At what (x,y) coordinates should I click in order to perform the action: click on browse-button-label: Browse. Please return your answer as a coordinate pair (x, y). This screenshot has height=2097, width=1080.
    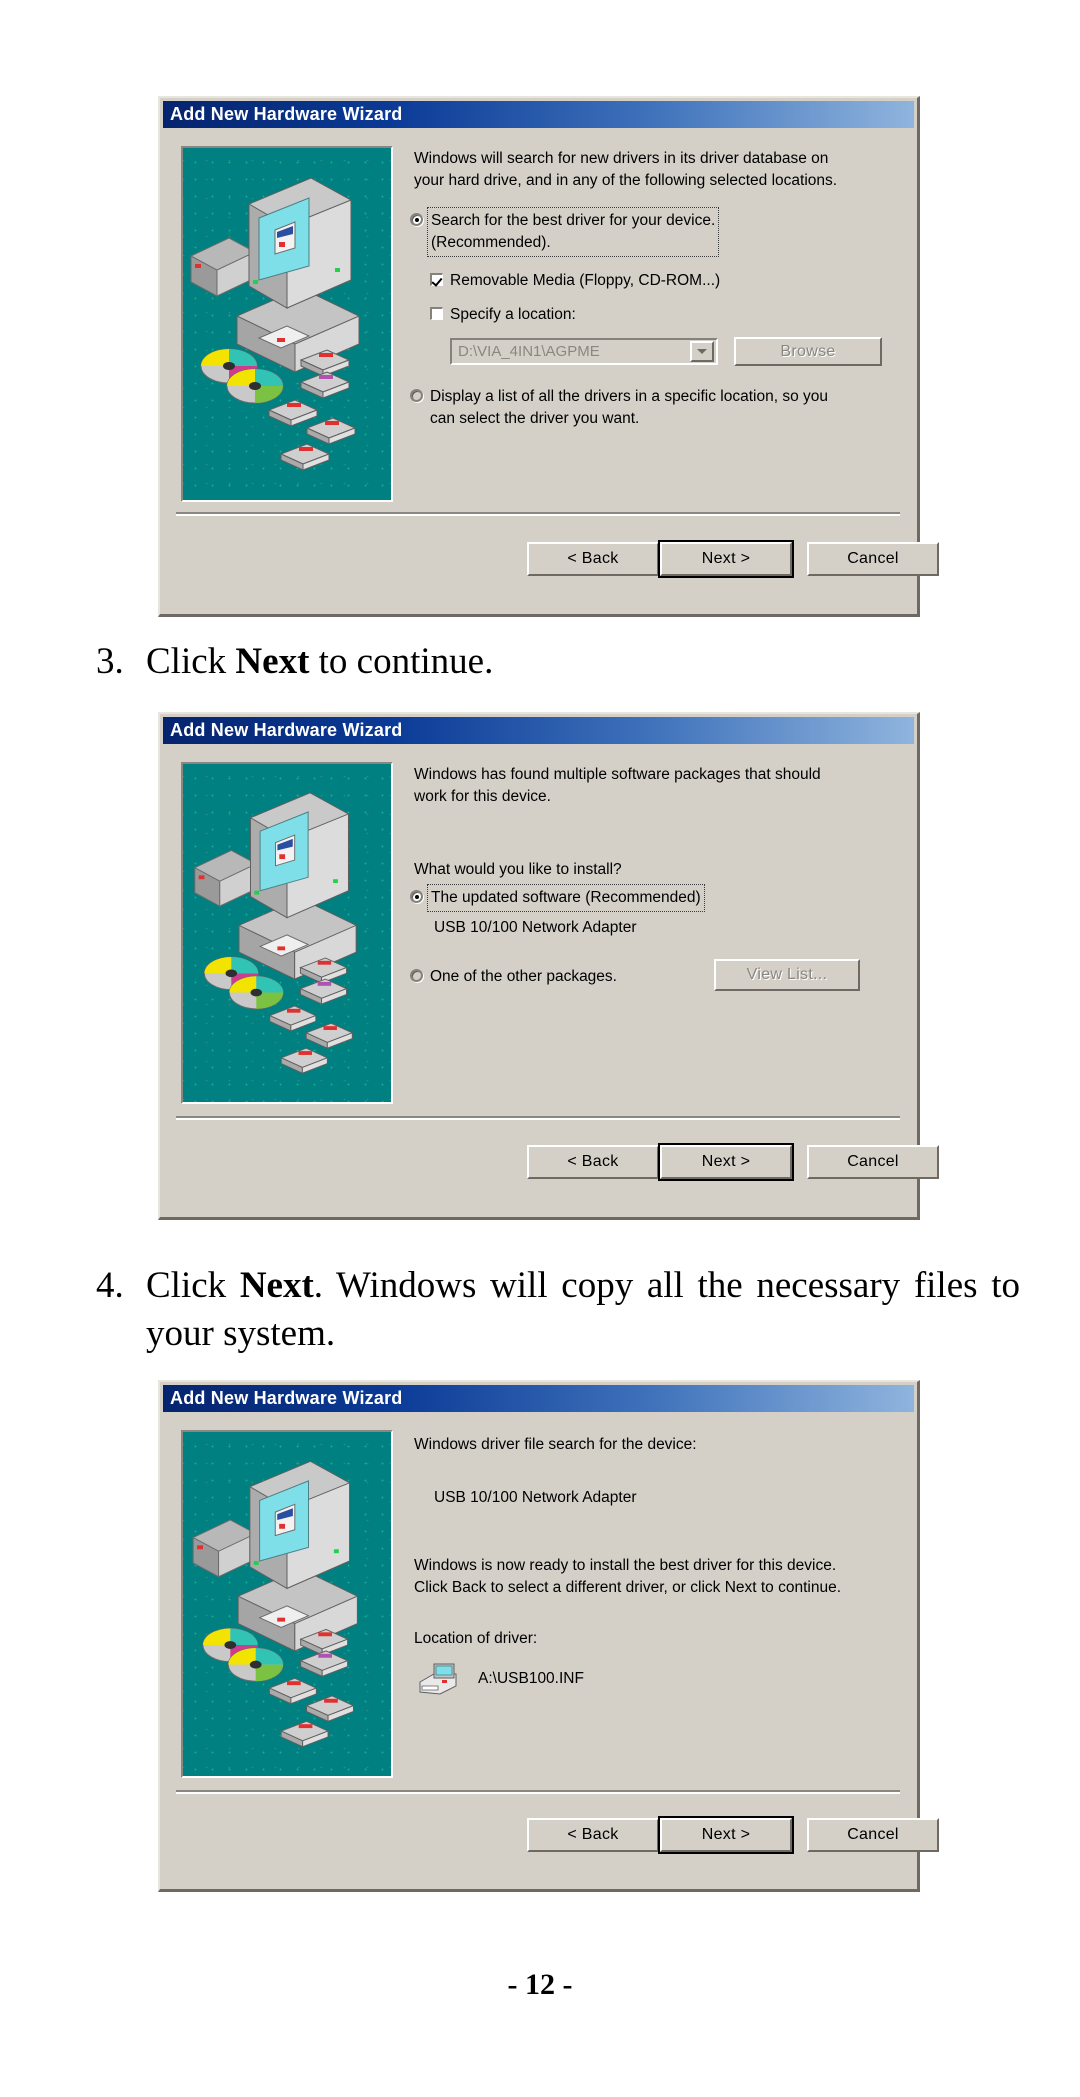
    Looking at the image, I should click on (808, 351).